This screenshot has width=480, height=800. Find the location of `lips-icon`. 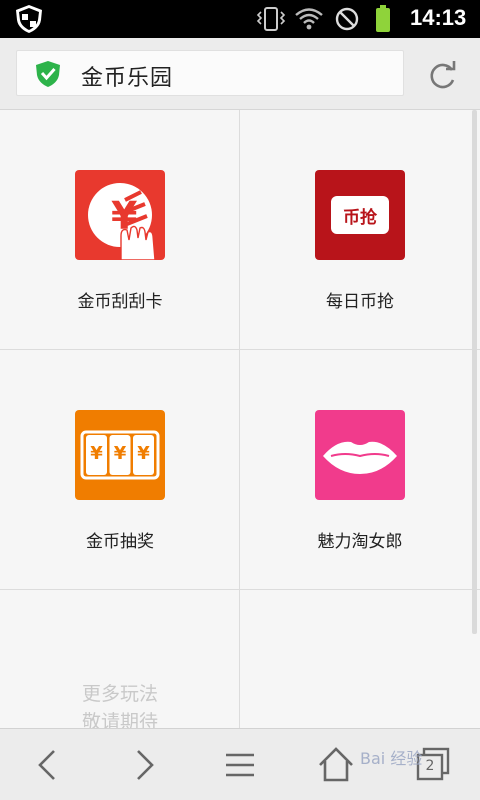

lips-icon is located at coordinates (360, 455).